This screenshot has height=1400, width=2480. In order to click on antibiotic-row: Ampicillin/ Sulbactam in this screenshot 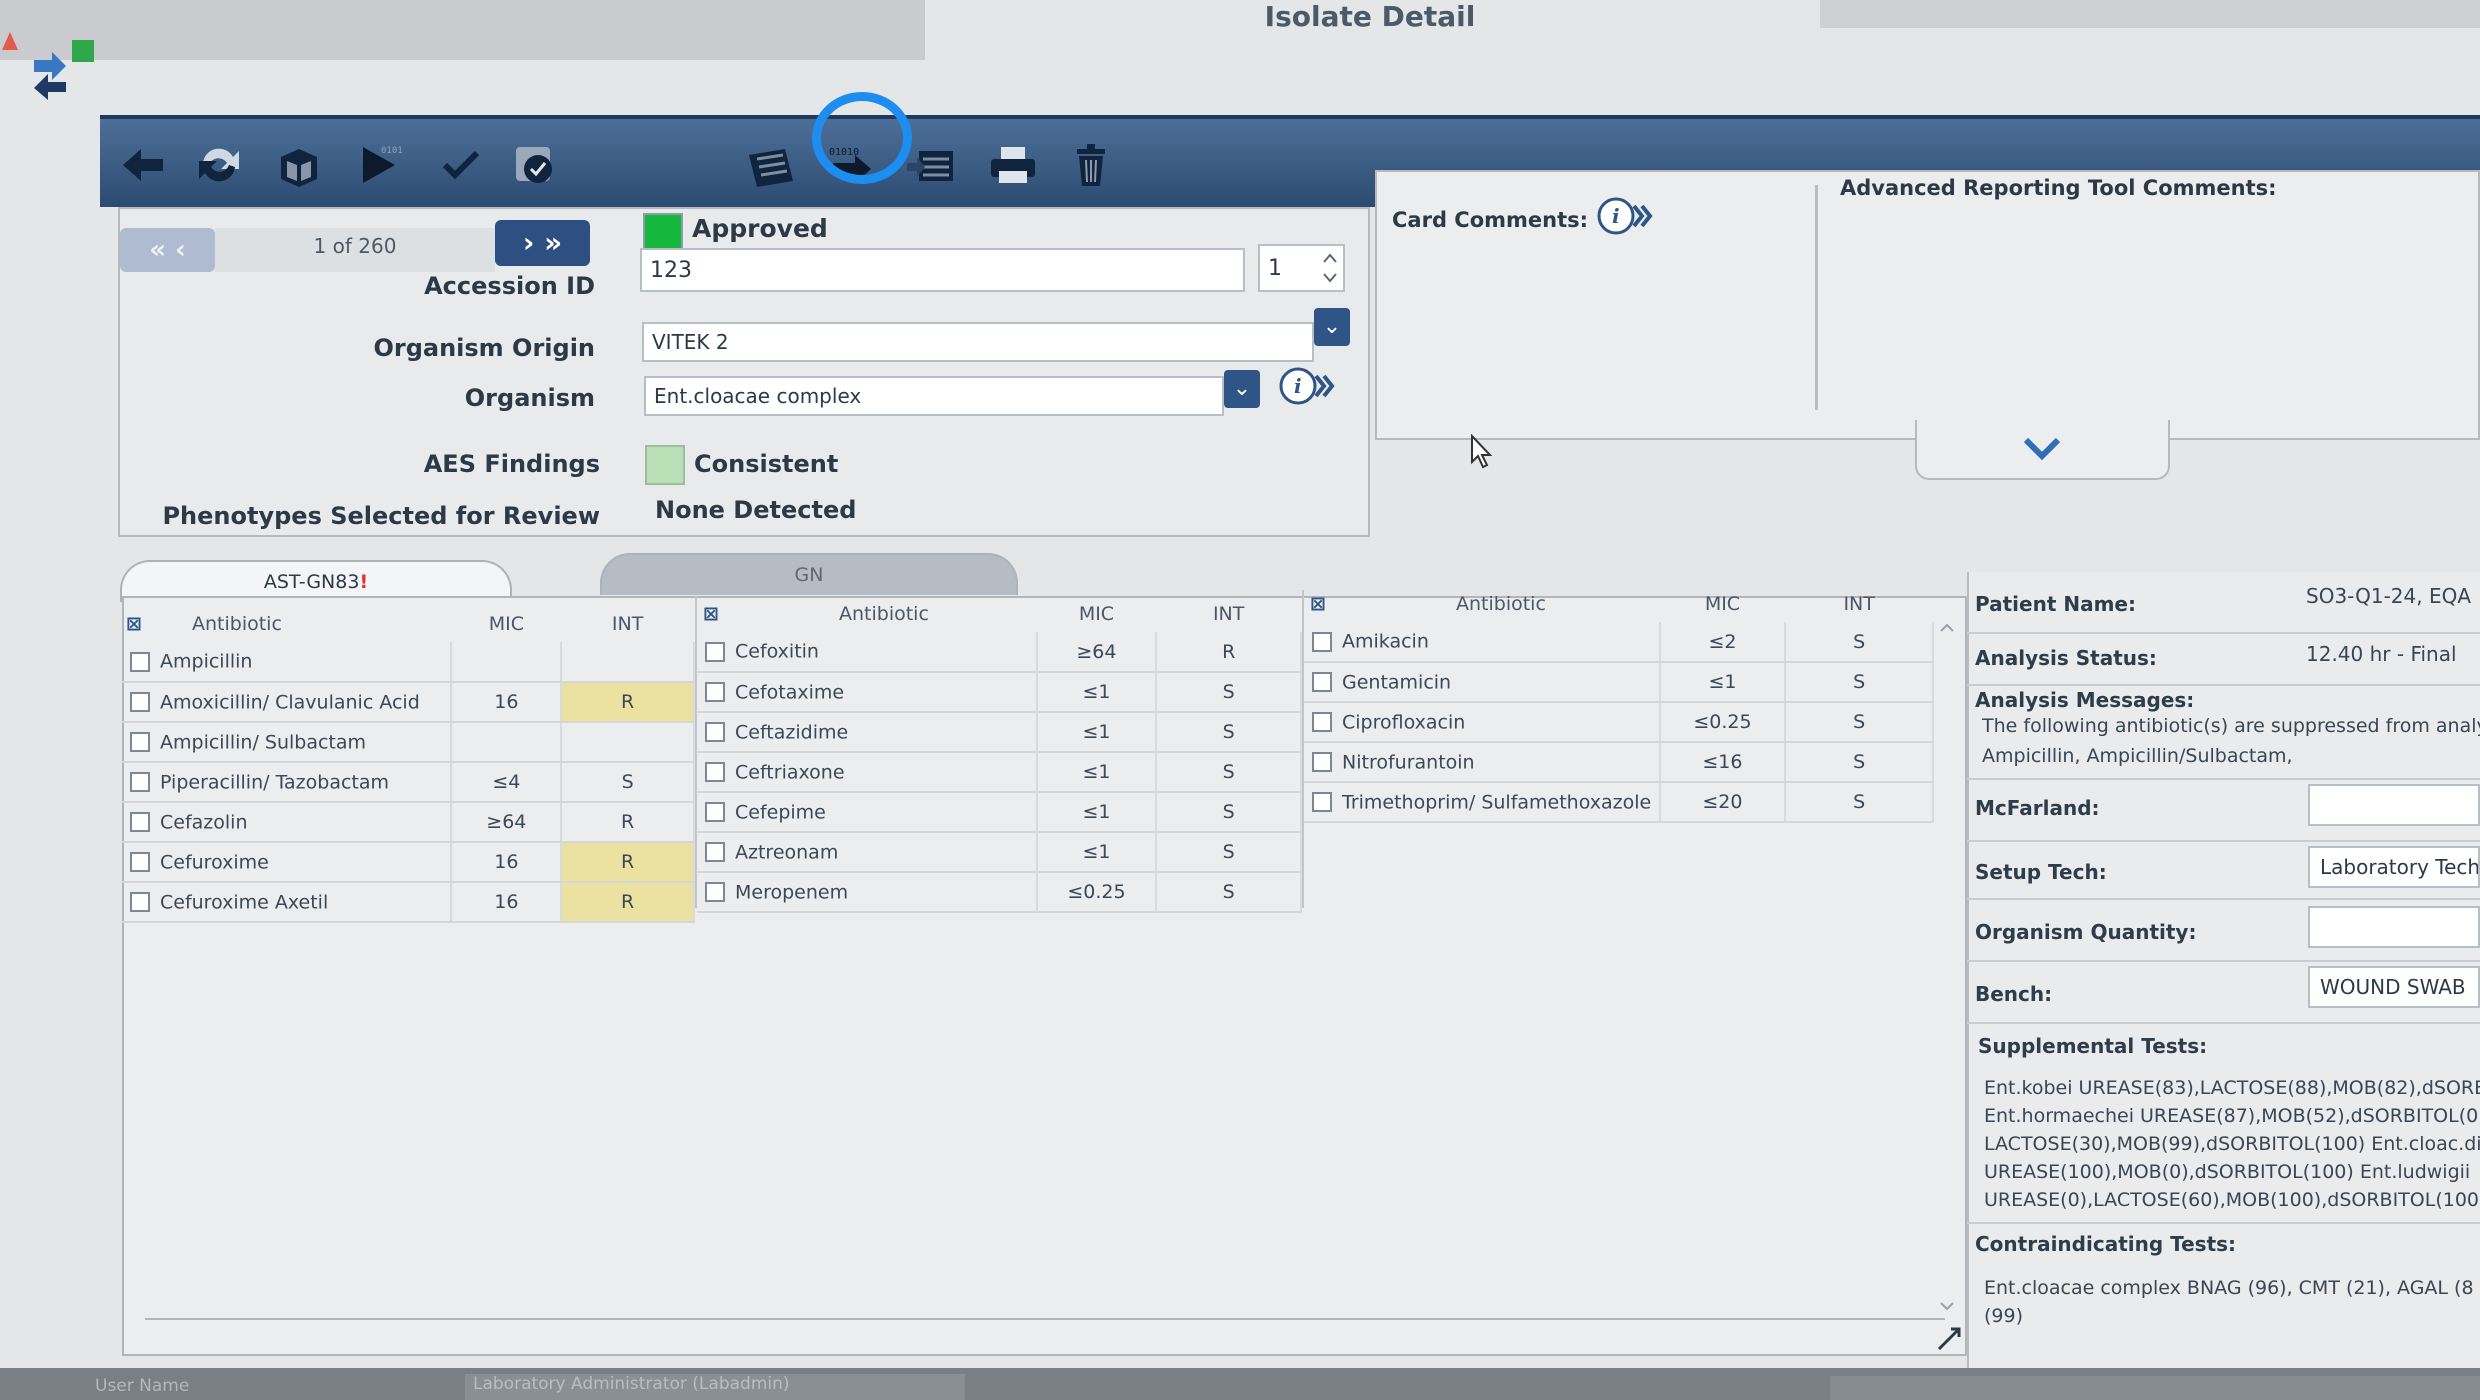, I will do `click(408, 742)`.